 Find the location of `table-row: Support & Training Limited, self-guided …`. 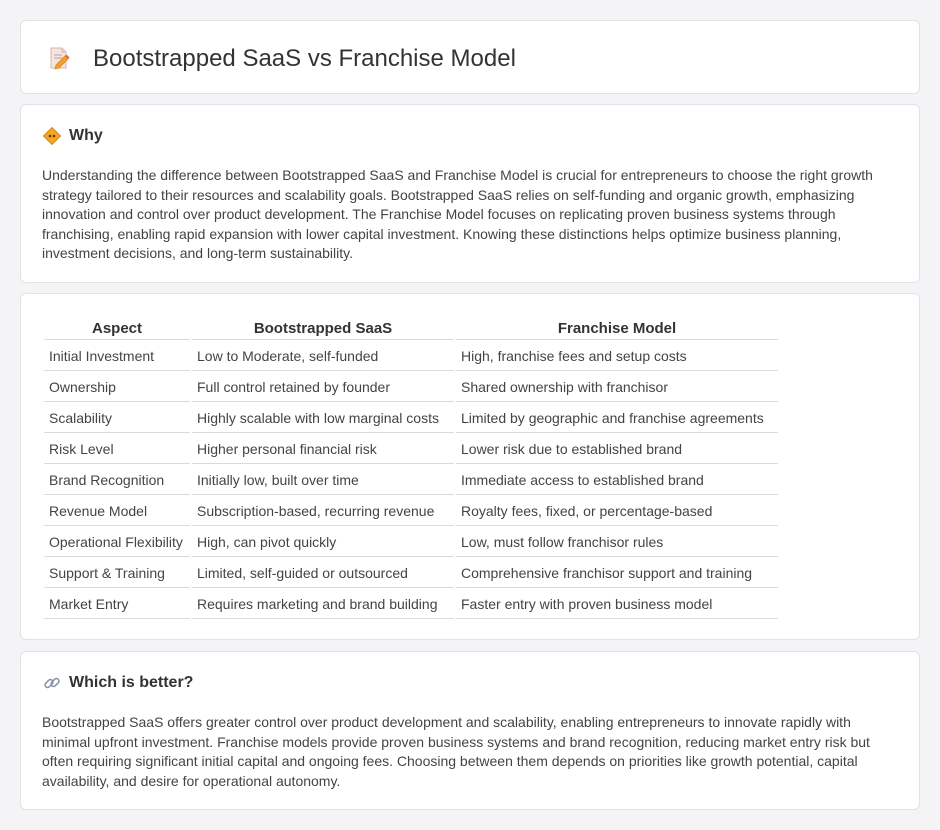

table-row: Support & Training Limited, self-guided … is located at coordinates (411, 573).